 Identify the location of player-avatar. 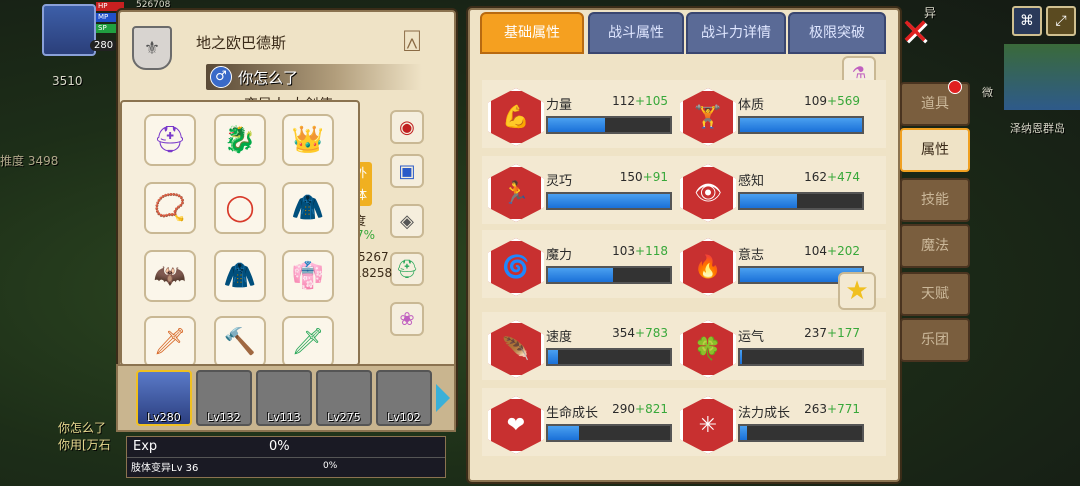
(69, 30).